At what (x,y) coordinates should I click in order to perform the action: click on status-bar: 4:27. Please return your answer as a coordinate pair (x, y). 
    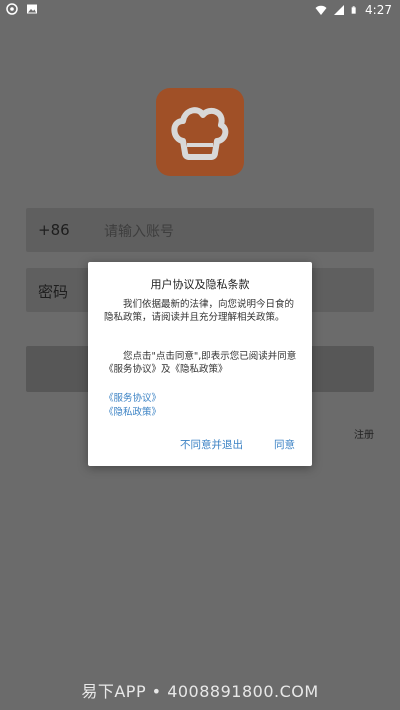
    Looking at the image, I should click on (200, 10).